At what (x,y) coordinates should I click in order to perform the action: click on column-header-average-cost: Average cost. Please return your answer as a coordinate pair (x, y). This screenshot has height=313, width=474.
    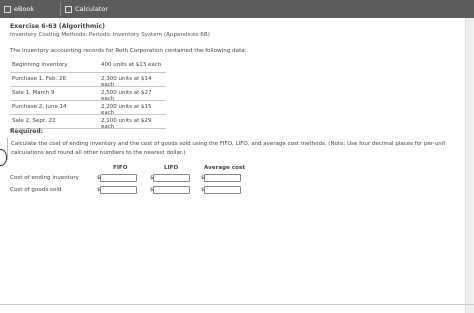
    Looking at the image, I should click on (225, 168).